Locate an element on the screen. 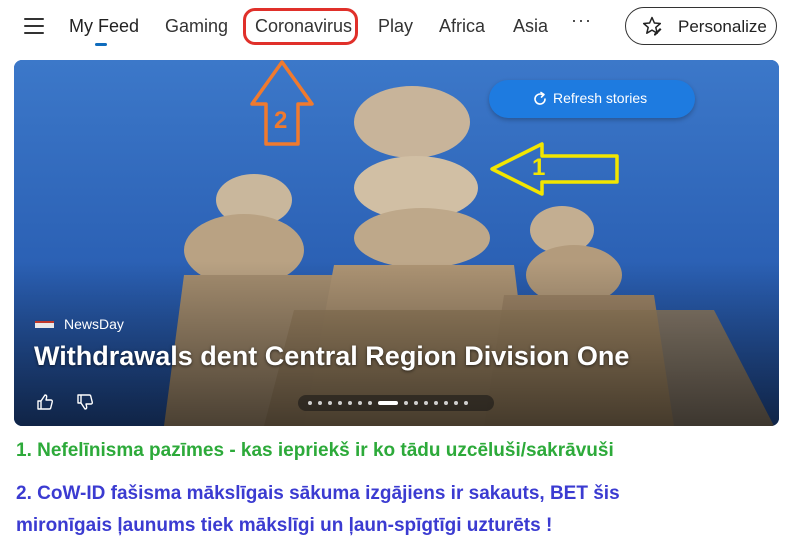  more-tabs-button: ··· is located at coordinates (581, 20).